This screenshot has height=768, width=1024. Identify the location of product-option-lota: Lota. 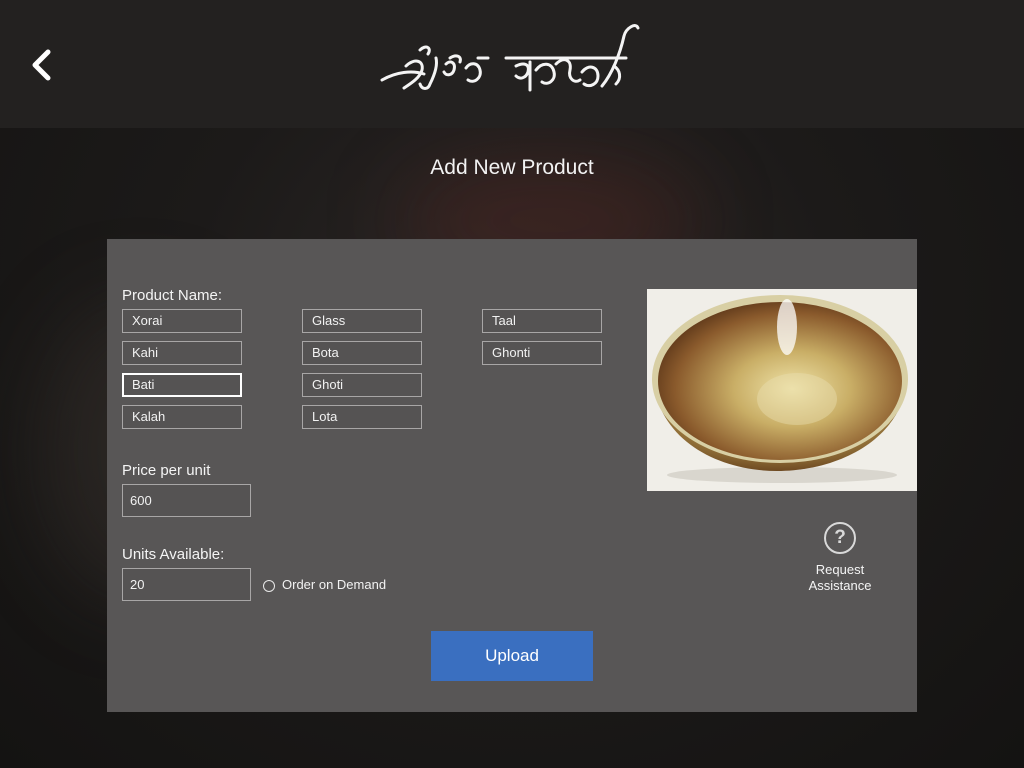
(362, 417).